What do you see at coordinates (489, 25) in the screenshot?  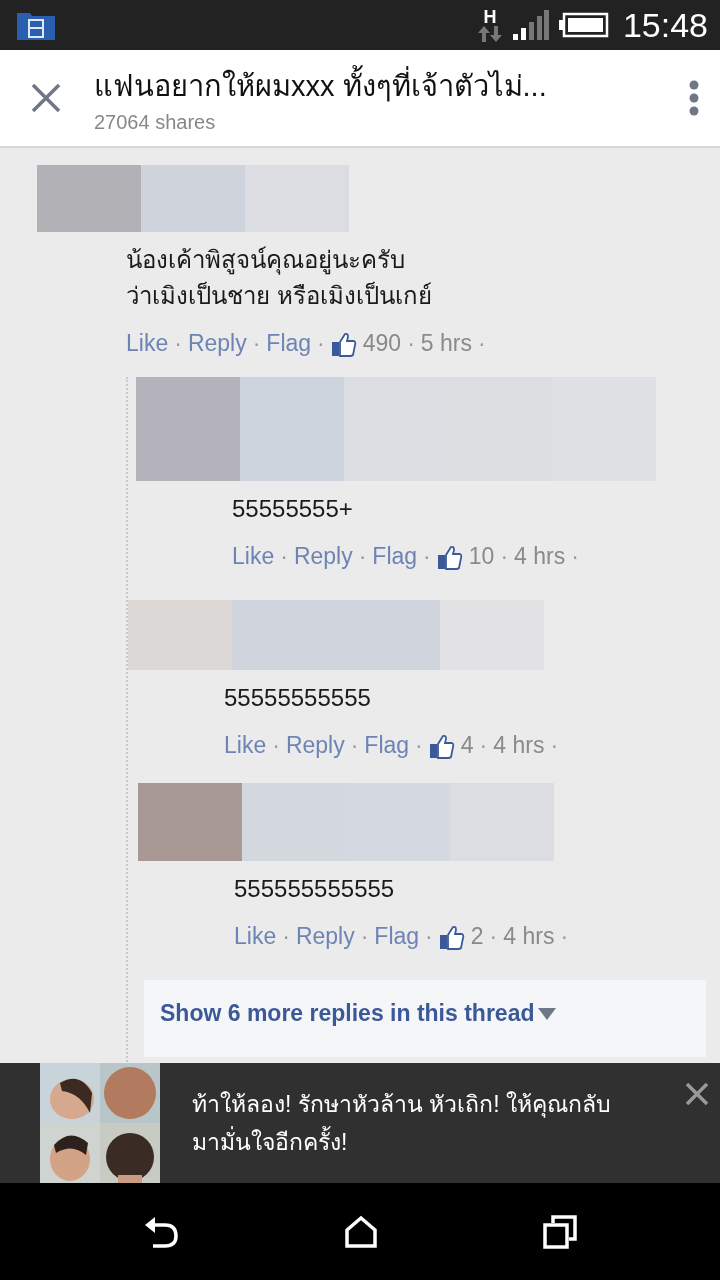 I see `network-indicator: H` at bounding box center [489, 25].